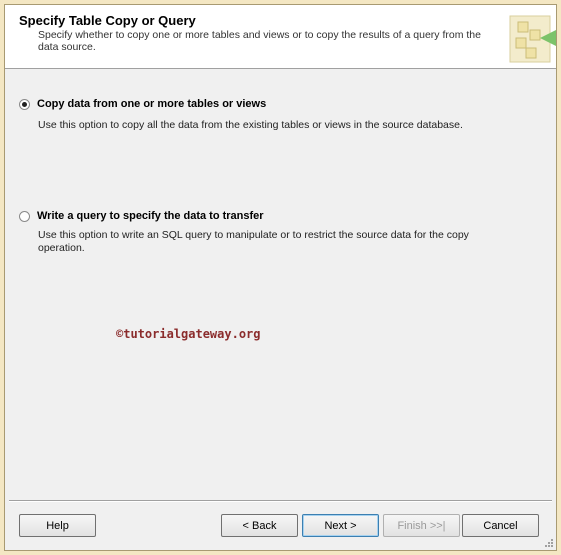 The image size is (561, 555). Describe the element at coordinates (549, 543) in the screenshot. I see `resize-grip-icon` at that location.